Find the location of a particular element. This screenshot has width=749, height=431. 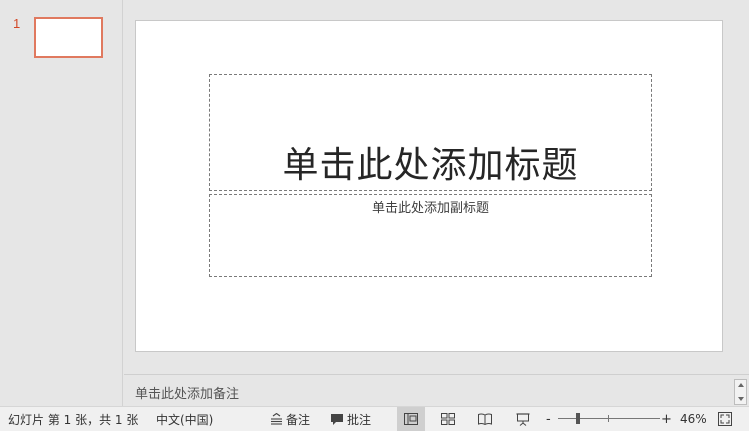

notes-scrollbar is located at coordinates (740, 392).